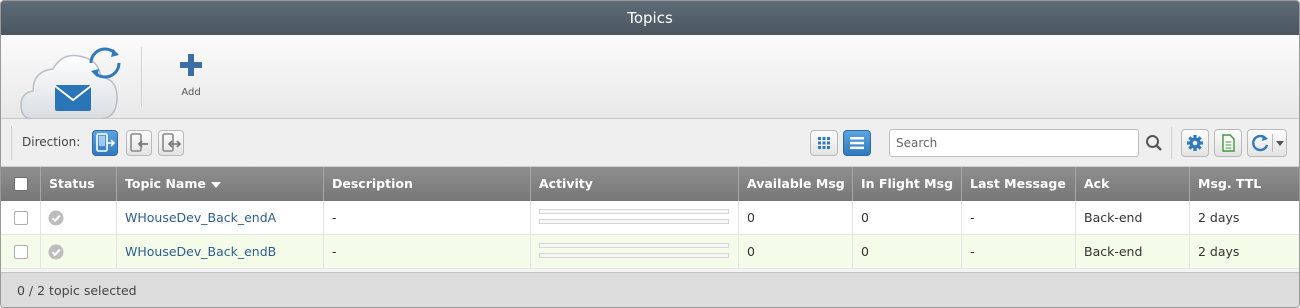  I want to click on search-box, so click(1014, 143).